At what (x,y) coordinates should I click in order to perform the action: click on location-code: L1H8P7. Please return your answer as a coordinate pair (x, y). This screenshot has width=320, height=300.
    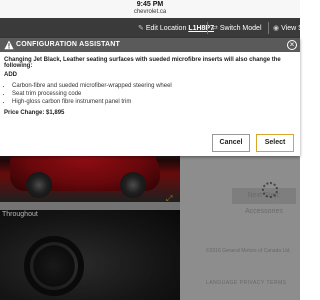
    Looking at the image, I should click on (201, 28).